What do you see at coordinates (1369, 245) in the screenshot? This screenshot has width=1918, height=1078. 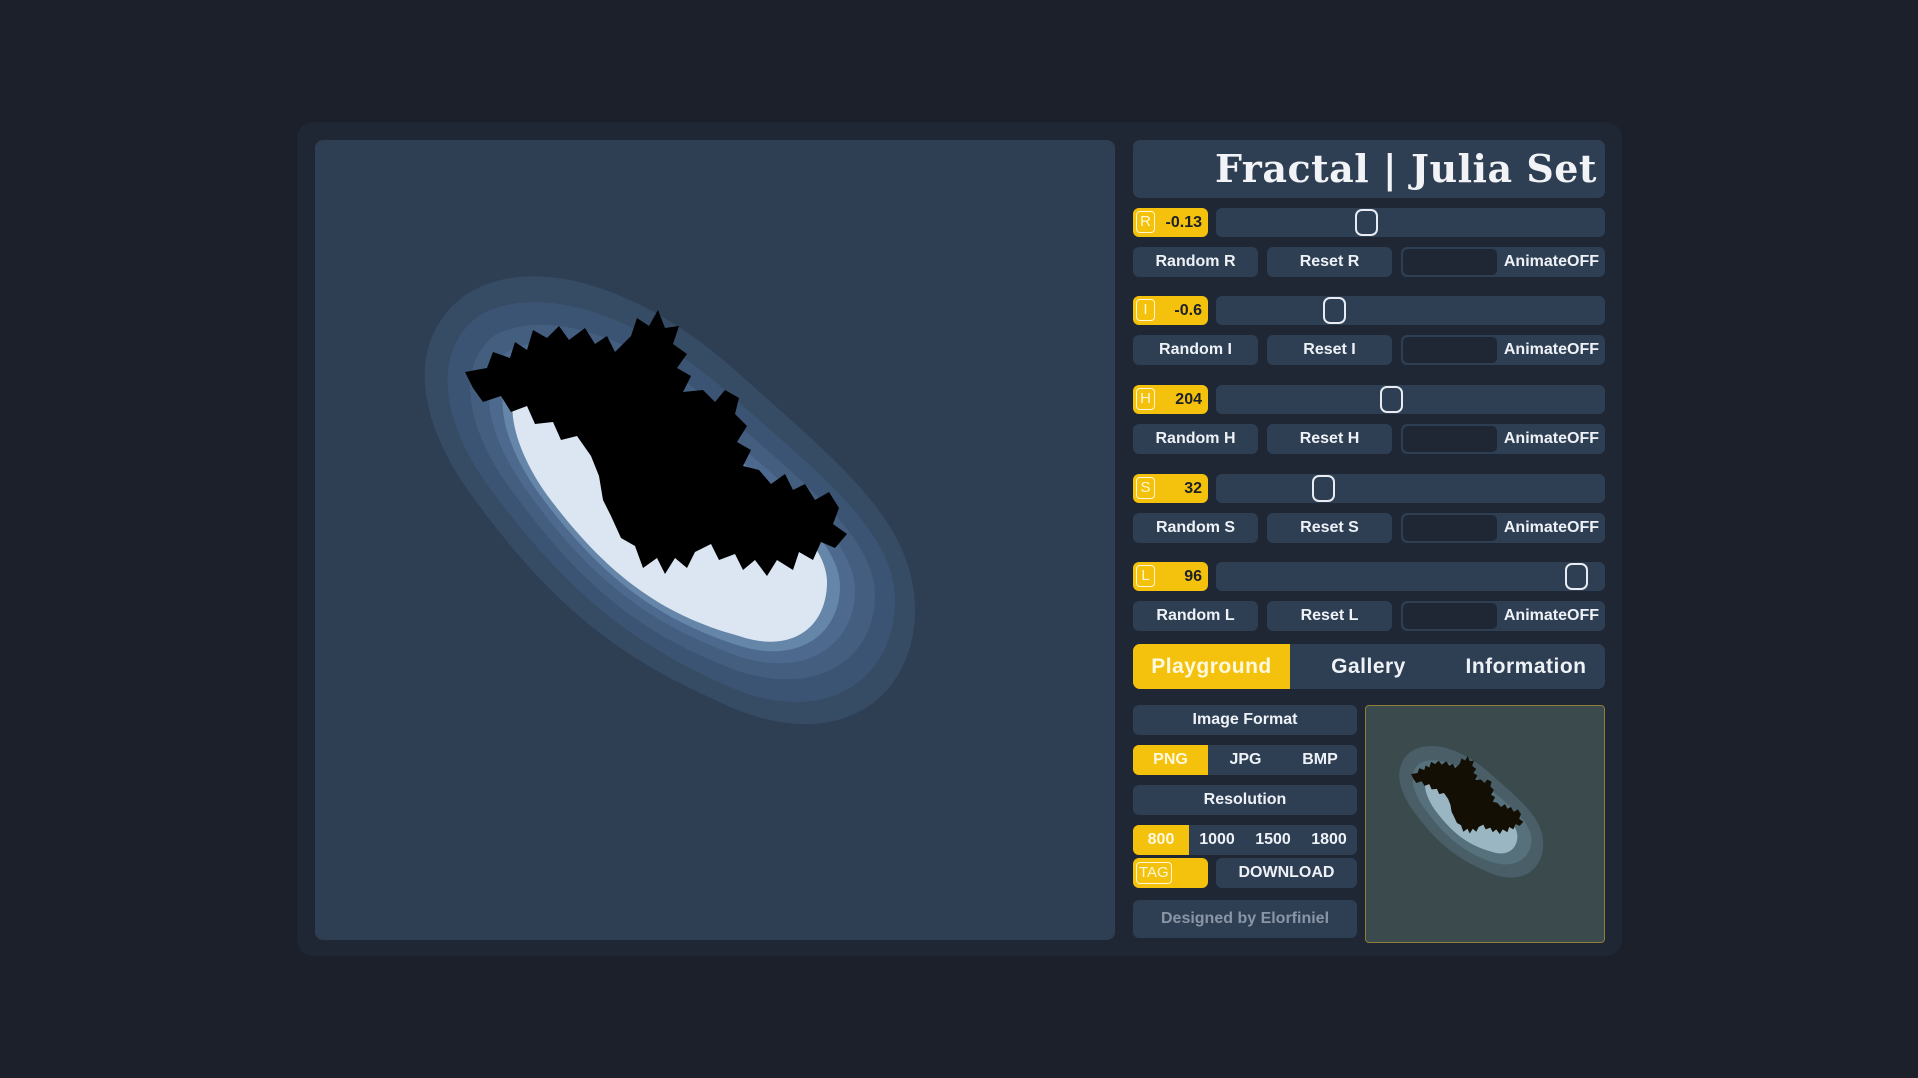 I see `param-r: R -0.13 Random R Reset R AnimateOFF` at bounding box center [1369, 245].